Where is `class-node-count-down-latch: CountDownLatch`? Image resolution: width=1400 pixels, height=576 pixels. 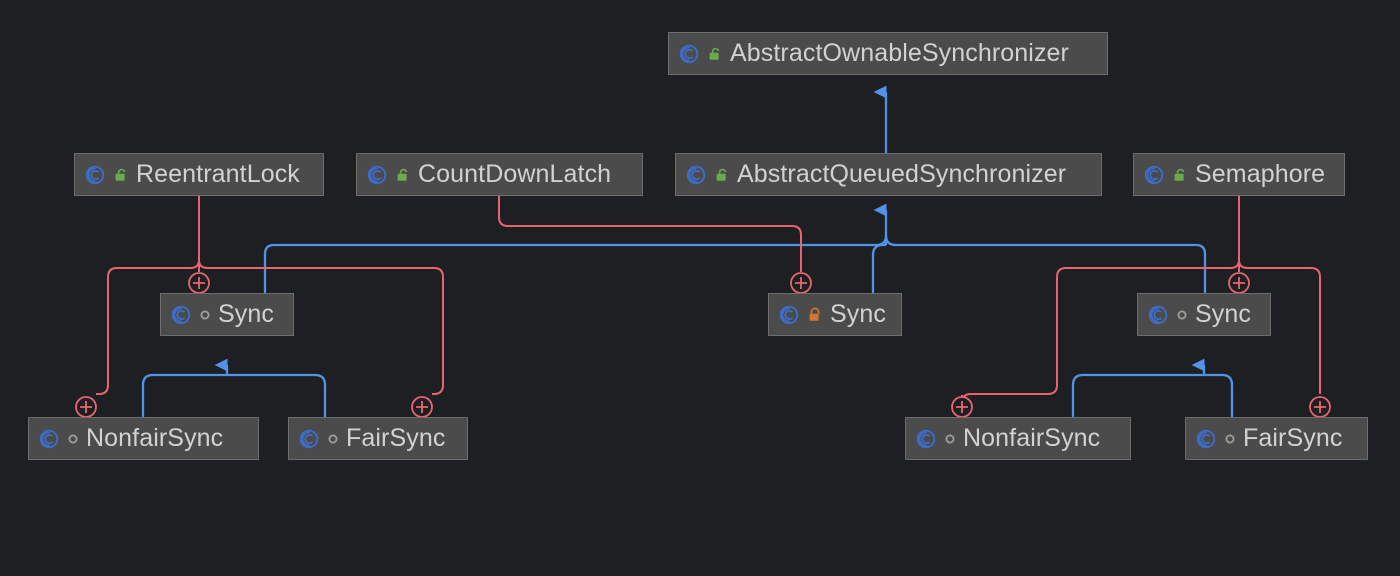 class-node-count-down-latch: CountDownLatch is located at coordinates (499, 174).